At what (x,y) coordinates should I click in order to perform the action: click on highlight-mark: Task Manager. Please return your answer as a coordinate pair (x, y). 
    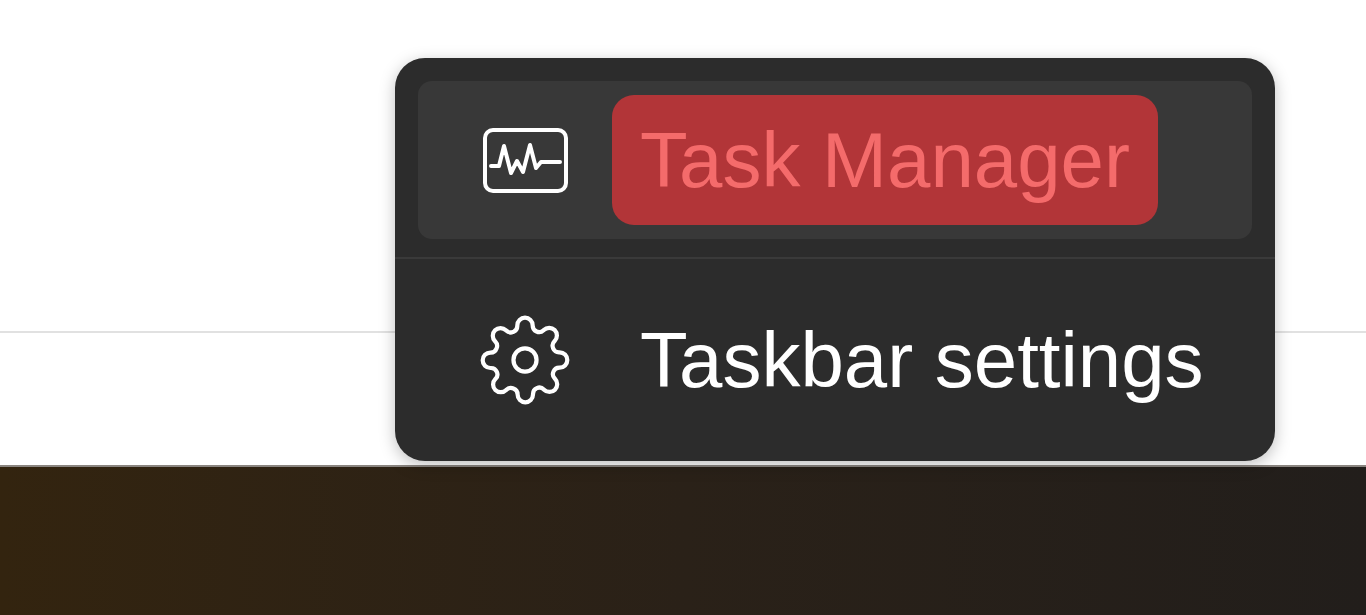
    Looking at the image, I should click on (885, 160).